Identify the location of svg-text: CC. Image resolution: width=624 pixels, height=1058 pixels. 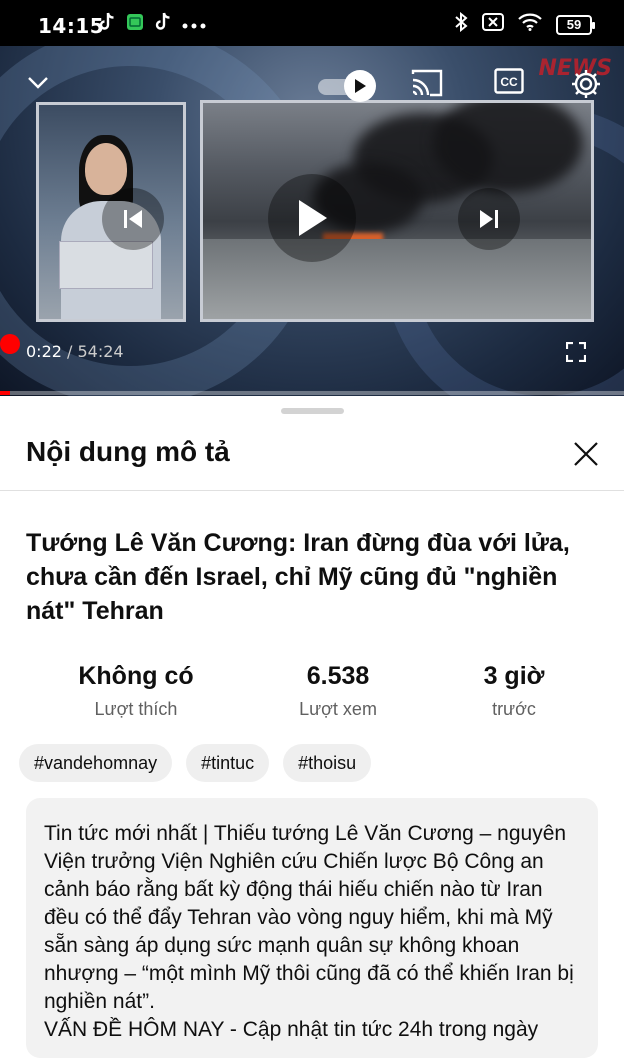
(509, 82).